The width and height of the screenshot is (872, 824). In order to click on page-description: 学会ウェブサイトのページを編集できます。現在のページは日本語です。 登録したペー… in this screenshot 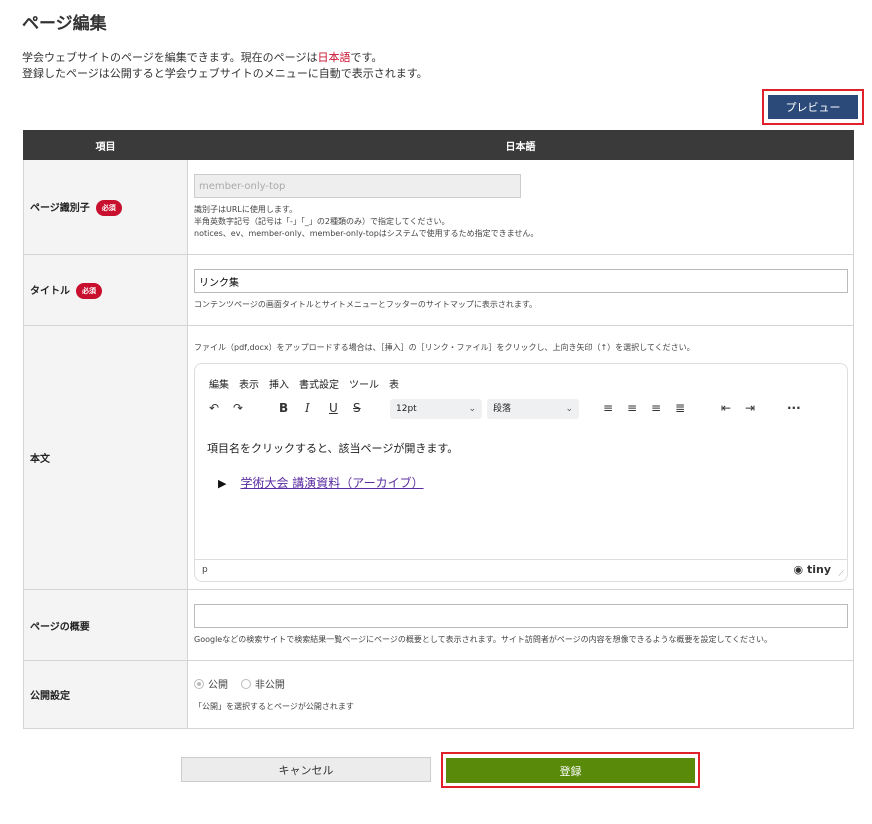, I will do `click(225, 66)`.